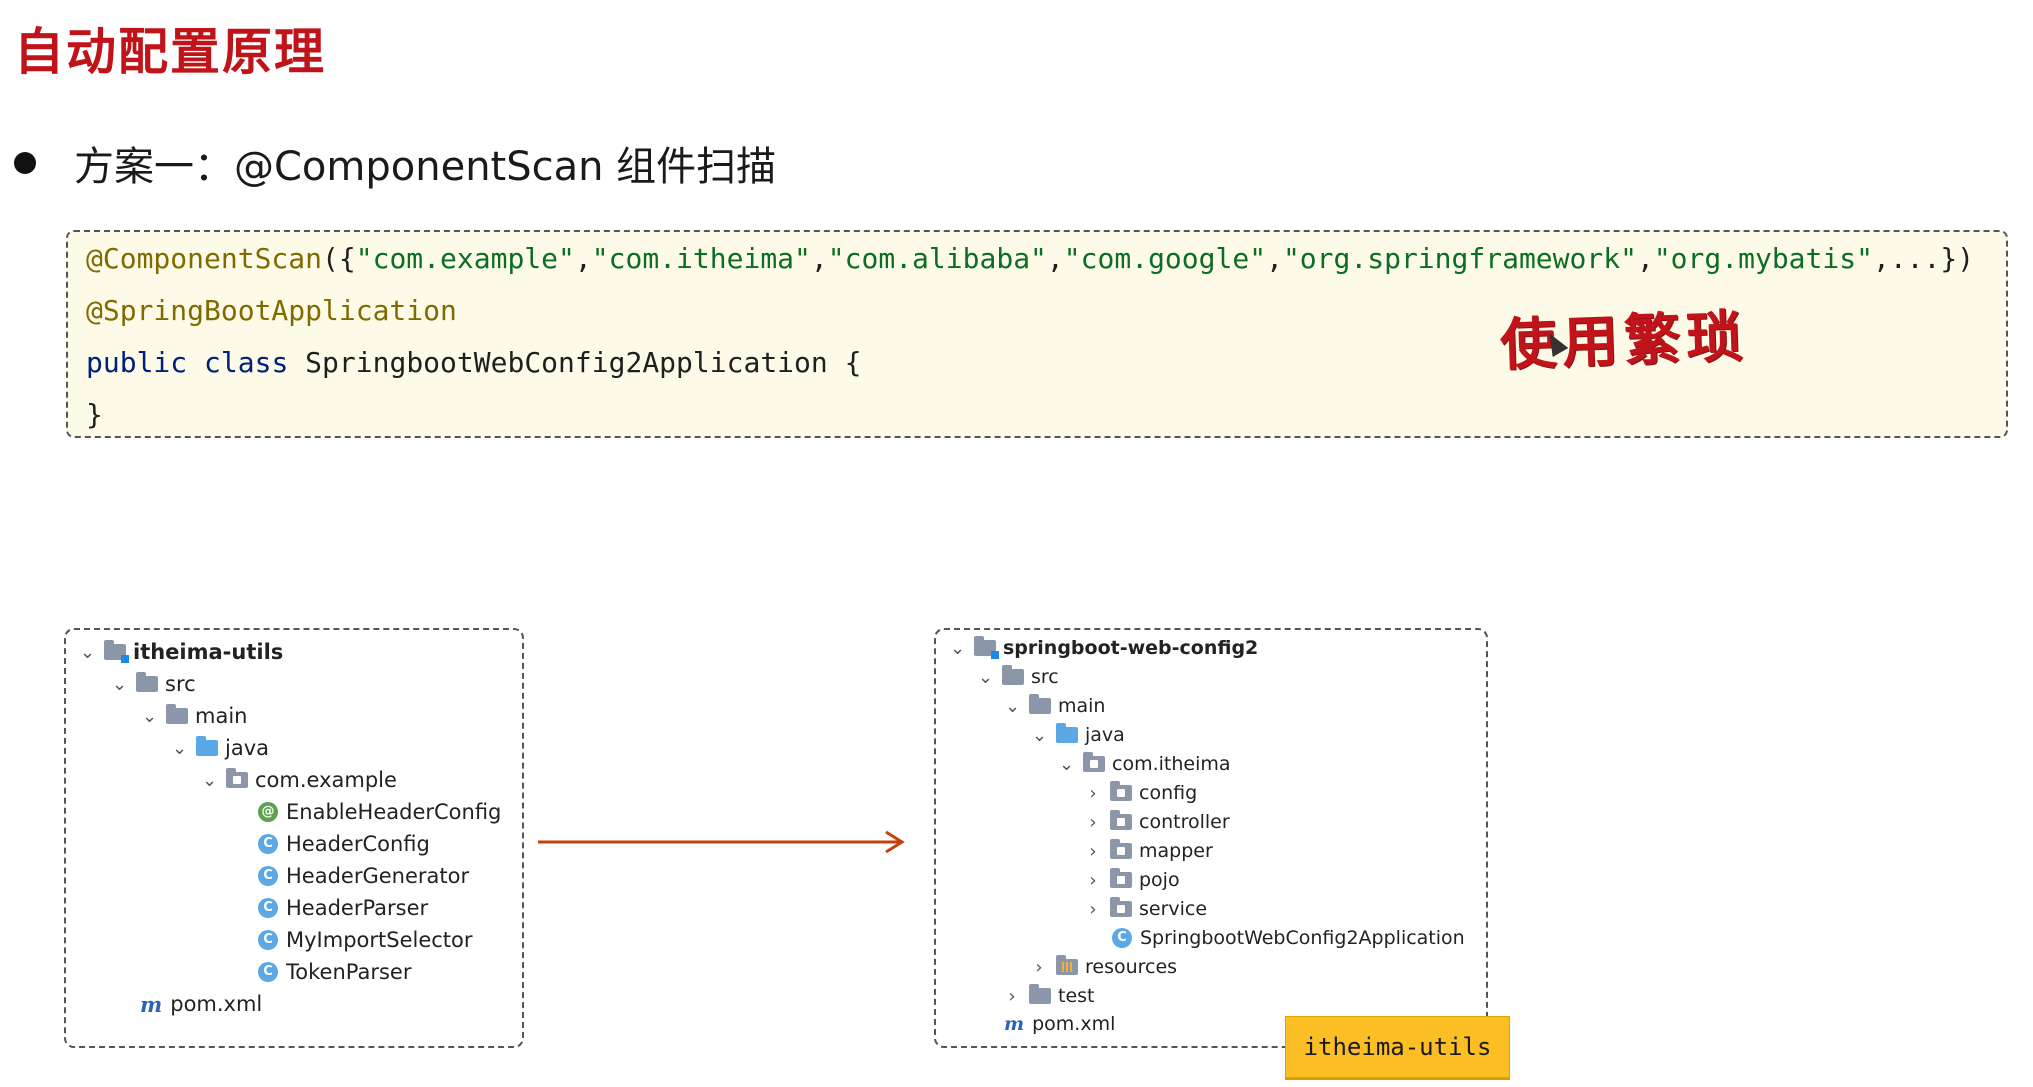 The image size is (2033, 1087). Describe the element at coordinates (937, 258) in the screenshot. I see `package-string: "com.alibaba"` at that location.